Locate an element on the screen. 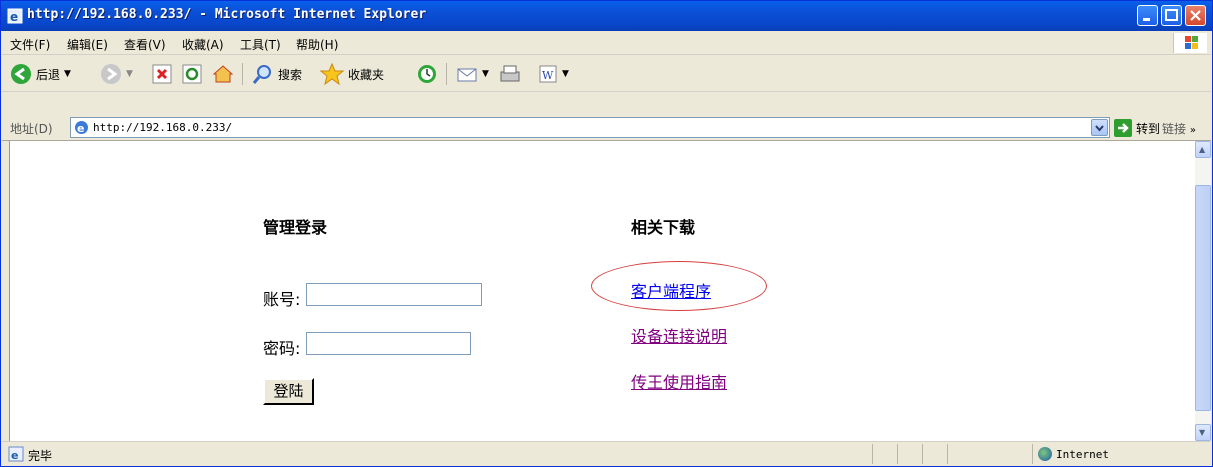  history-icon is located at coordinates (427, 74).